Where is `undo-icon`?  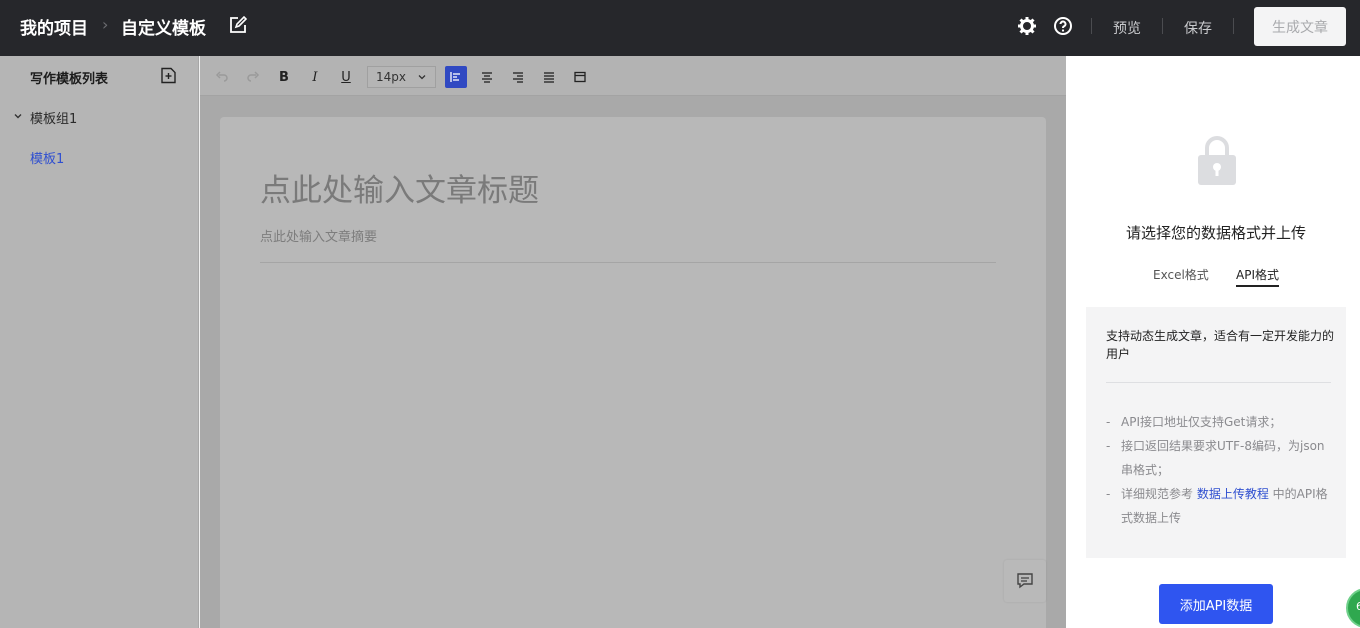
undo-icon is located at coordinates (222, 77).